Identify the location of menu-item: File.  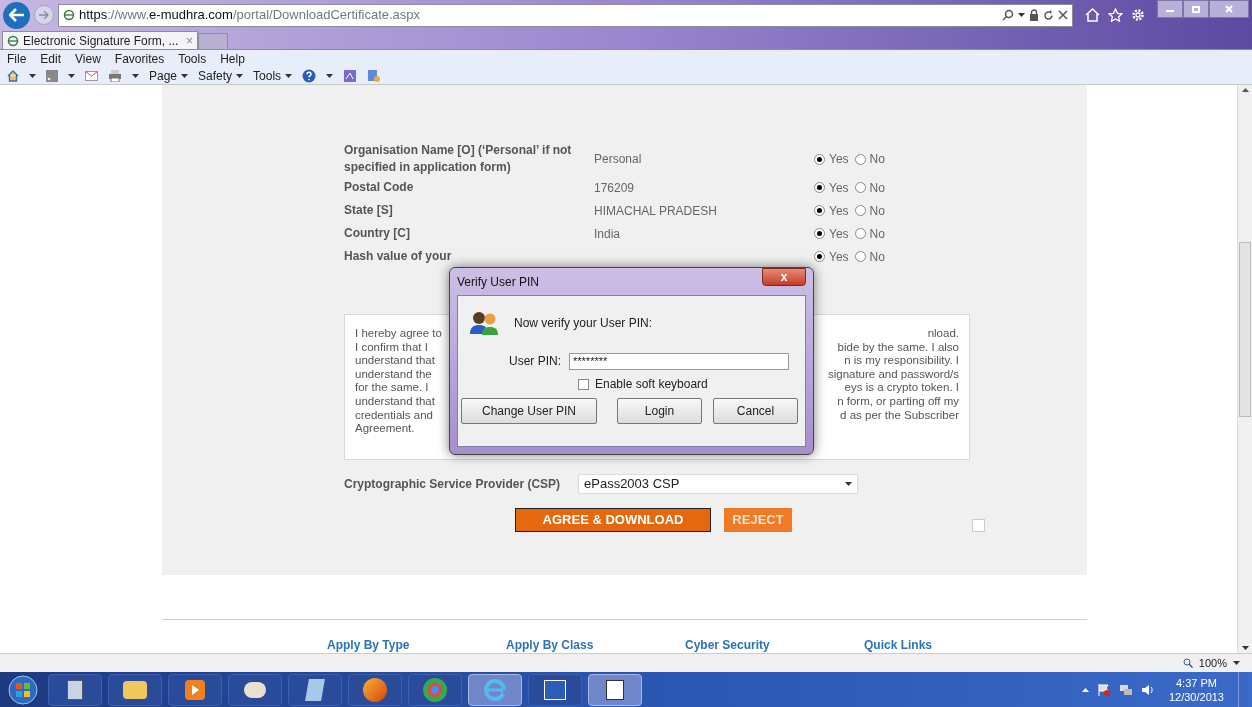
(17, 58).